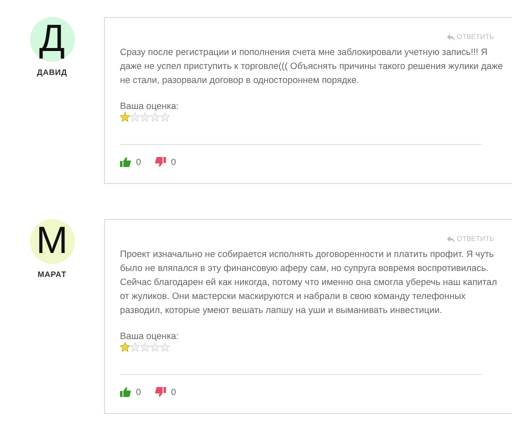  What do you see at coordinates (52, 274) in the screenshot?
I see `author-name: МАРАТ` at bounding box center [52, 274].